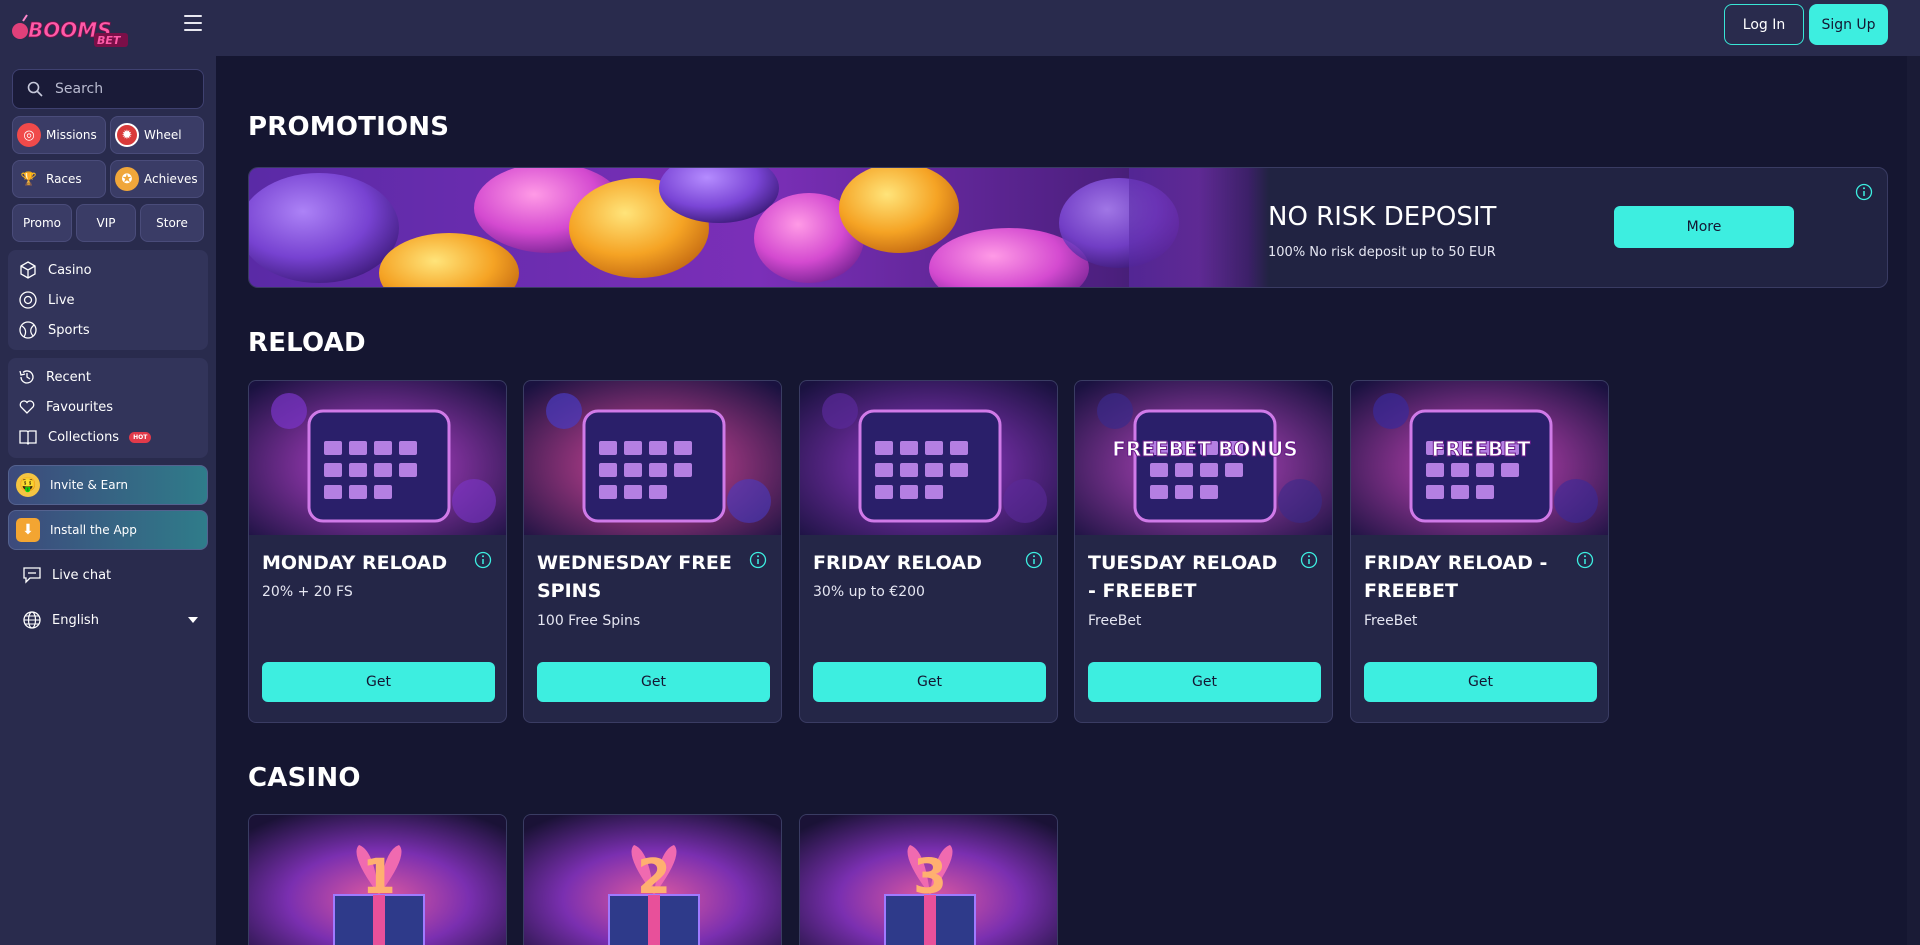  Describe the element at coordinates (28, 300) in the screenshot. I see `live-icon` at that location.